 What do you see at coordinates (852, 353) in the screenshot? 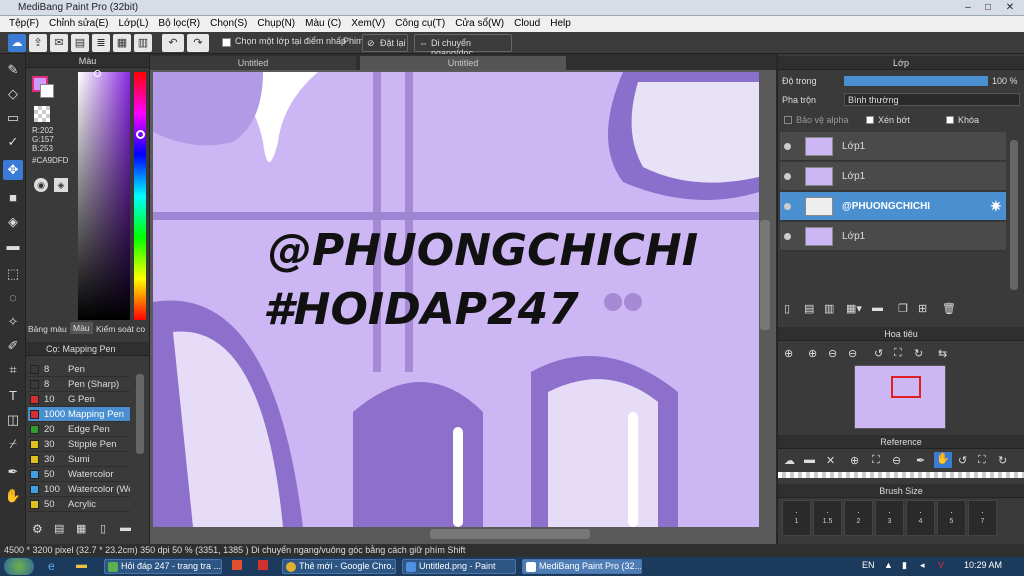
I see `zoom-out2-icon: ⊖` at bounding box center [852, 353].